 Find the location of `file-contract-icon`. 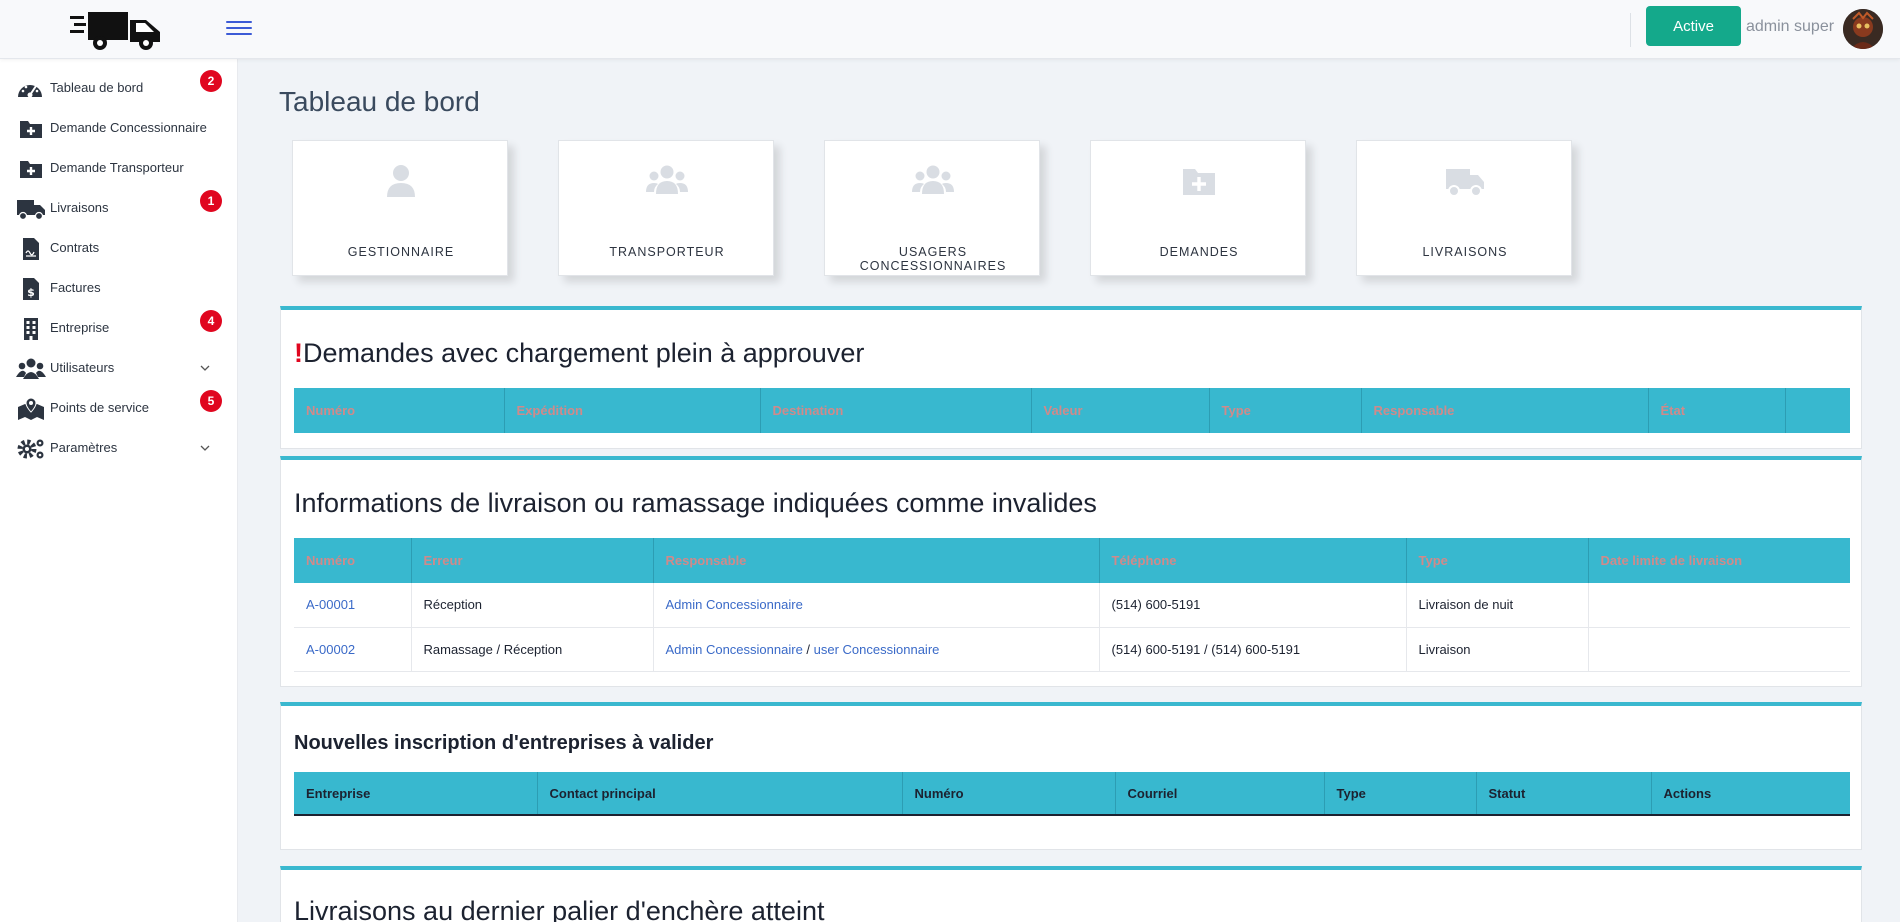

file-contract-icon is located at coordinates (31, 249).